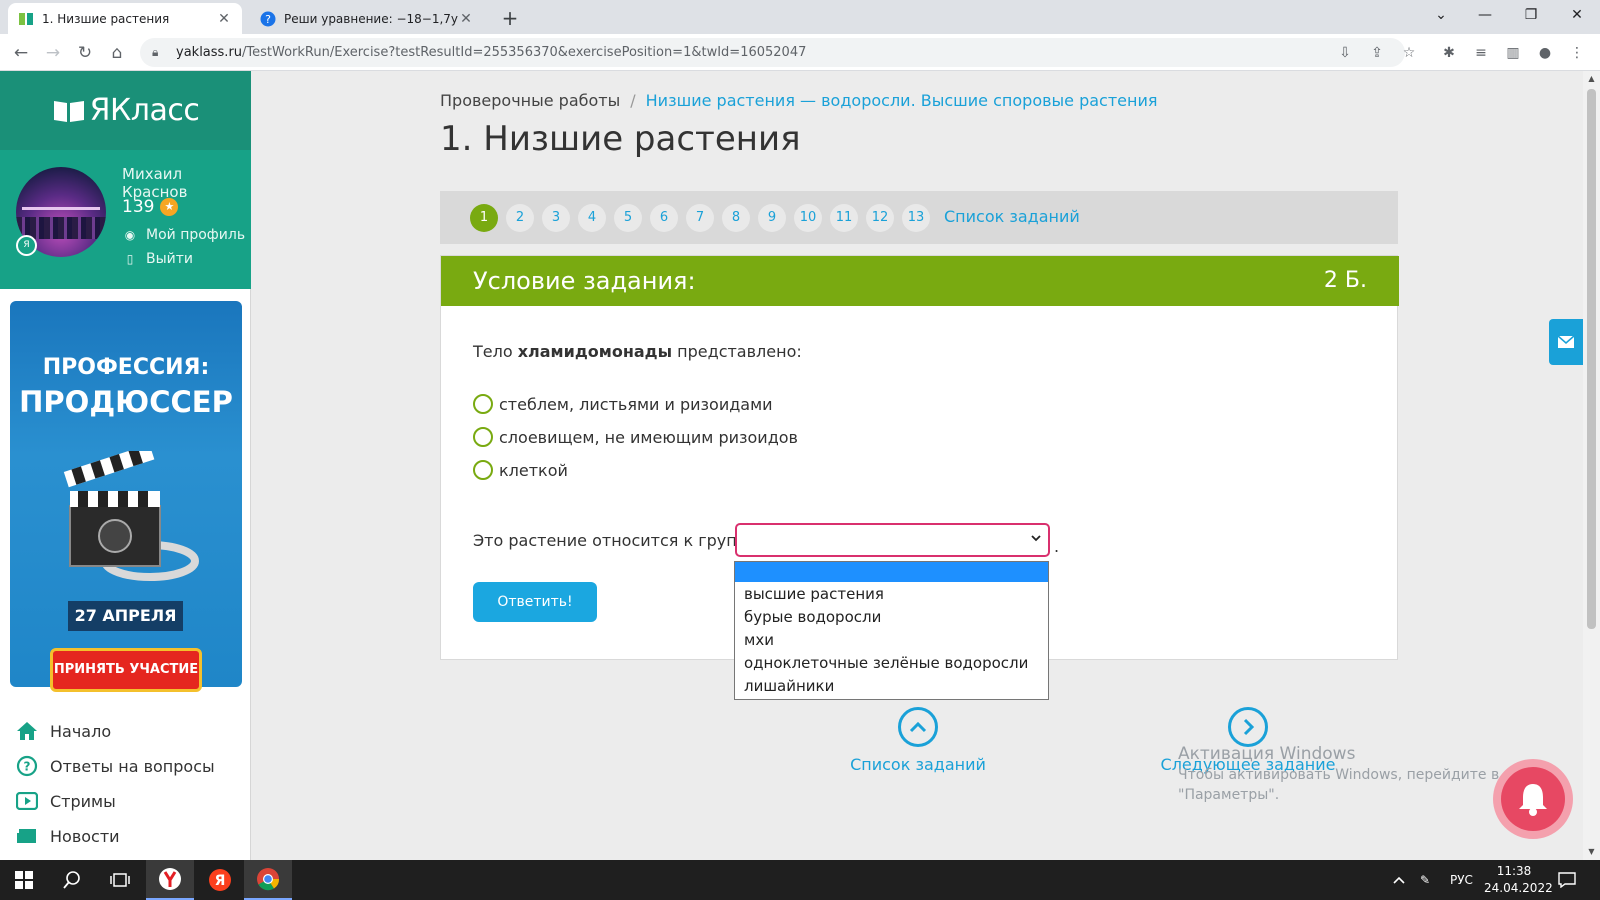  I want to click on user-name: Михаил Краснов, so click(186, 183).